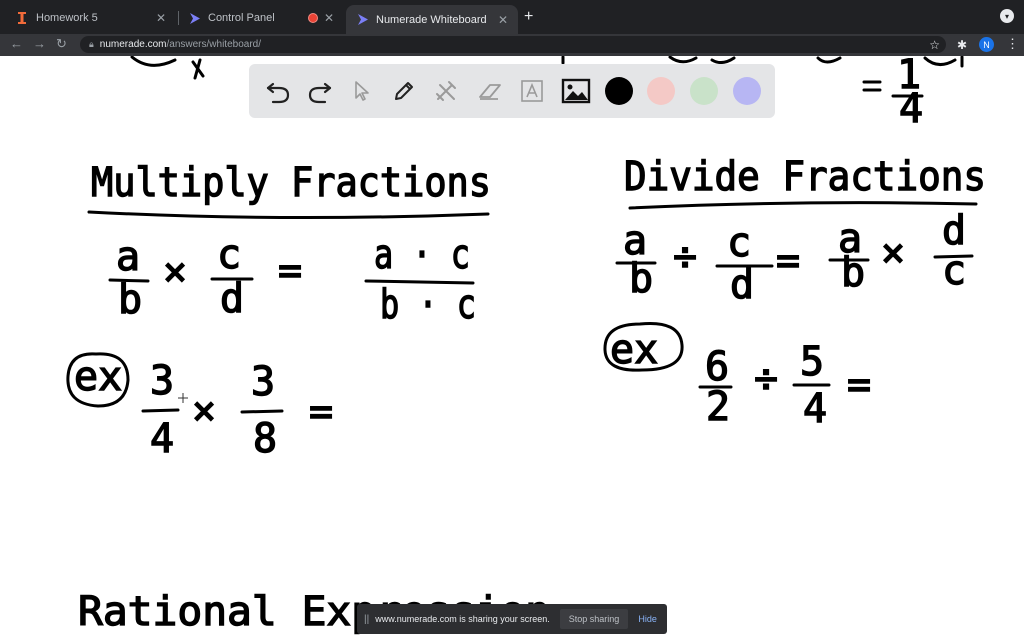  Describe the element at coordinates (128, 257) in the screenshot. I see `rule-a: a` at that location.